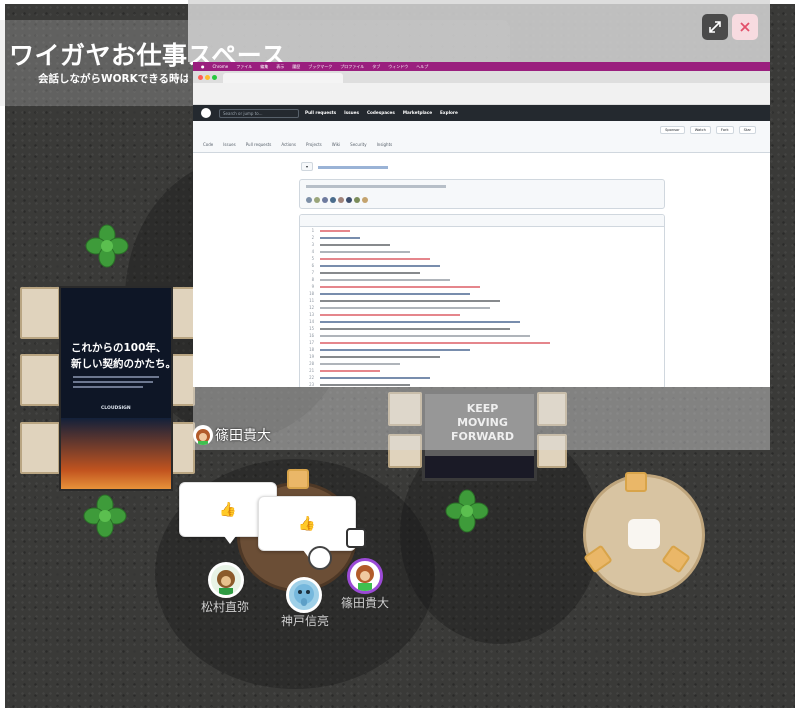 This screenshot has height=713, width=800. What do you see at coordinates (358, 144) in the screenshot?
I see `repo-tab: Security` at bounding box center [358, 144].